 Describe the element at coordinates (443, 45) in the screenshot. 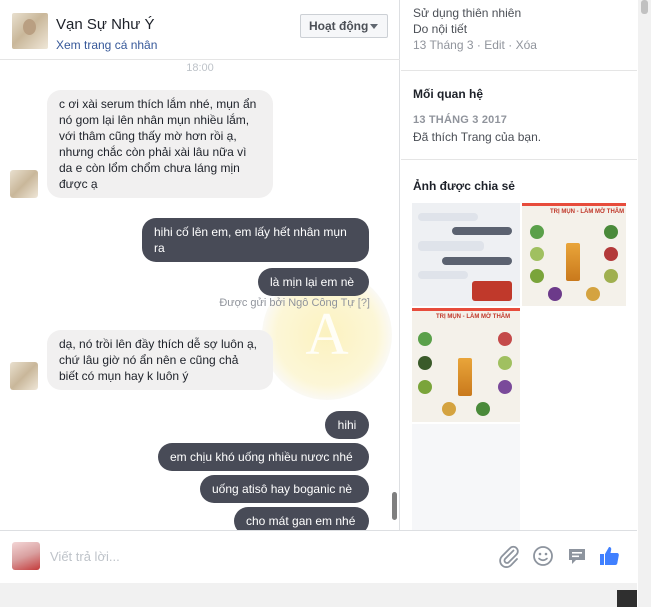

I see `note-date: 13 Tháng 3` at that location.